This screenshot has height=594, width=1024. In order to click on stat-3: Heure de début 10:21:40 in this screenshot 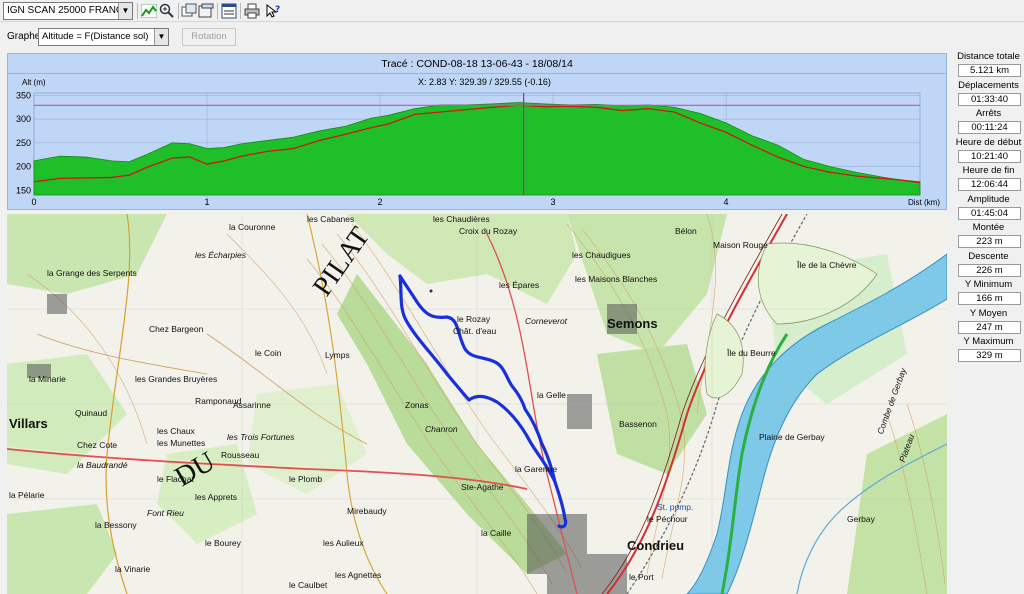, I will do `click(988, 150)`.